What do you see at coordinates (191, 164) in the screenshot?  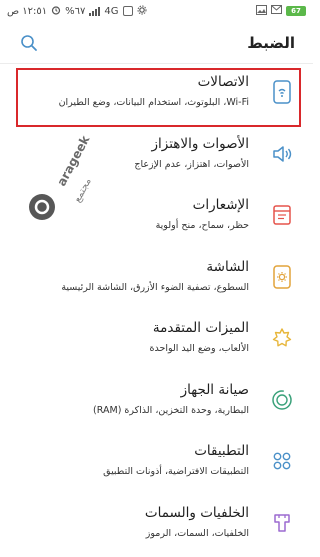 I see `settings-item-subtitle: الأصوات، اهتزاز، عدم الإزعاج` at bounding box center [191, 164].